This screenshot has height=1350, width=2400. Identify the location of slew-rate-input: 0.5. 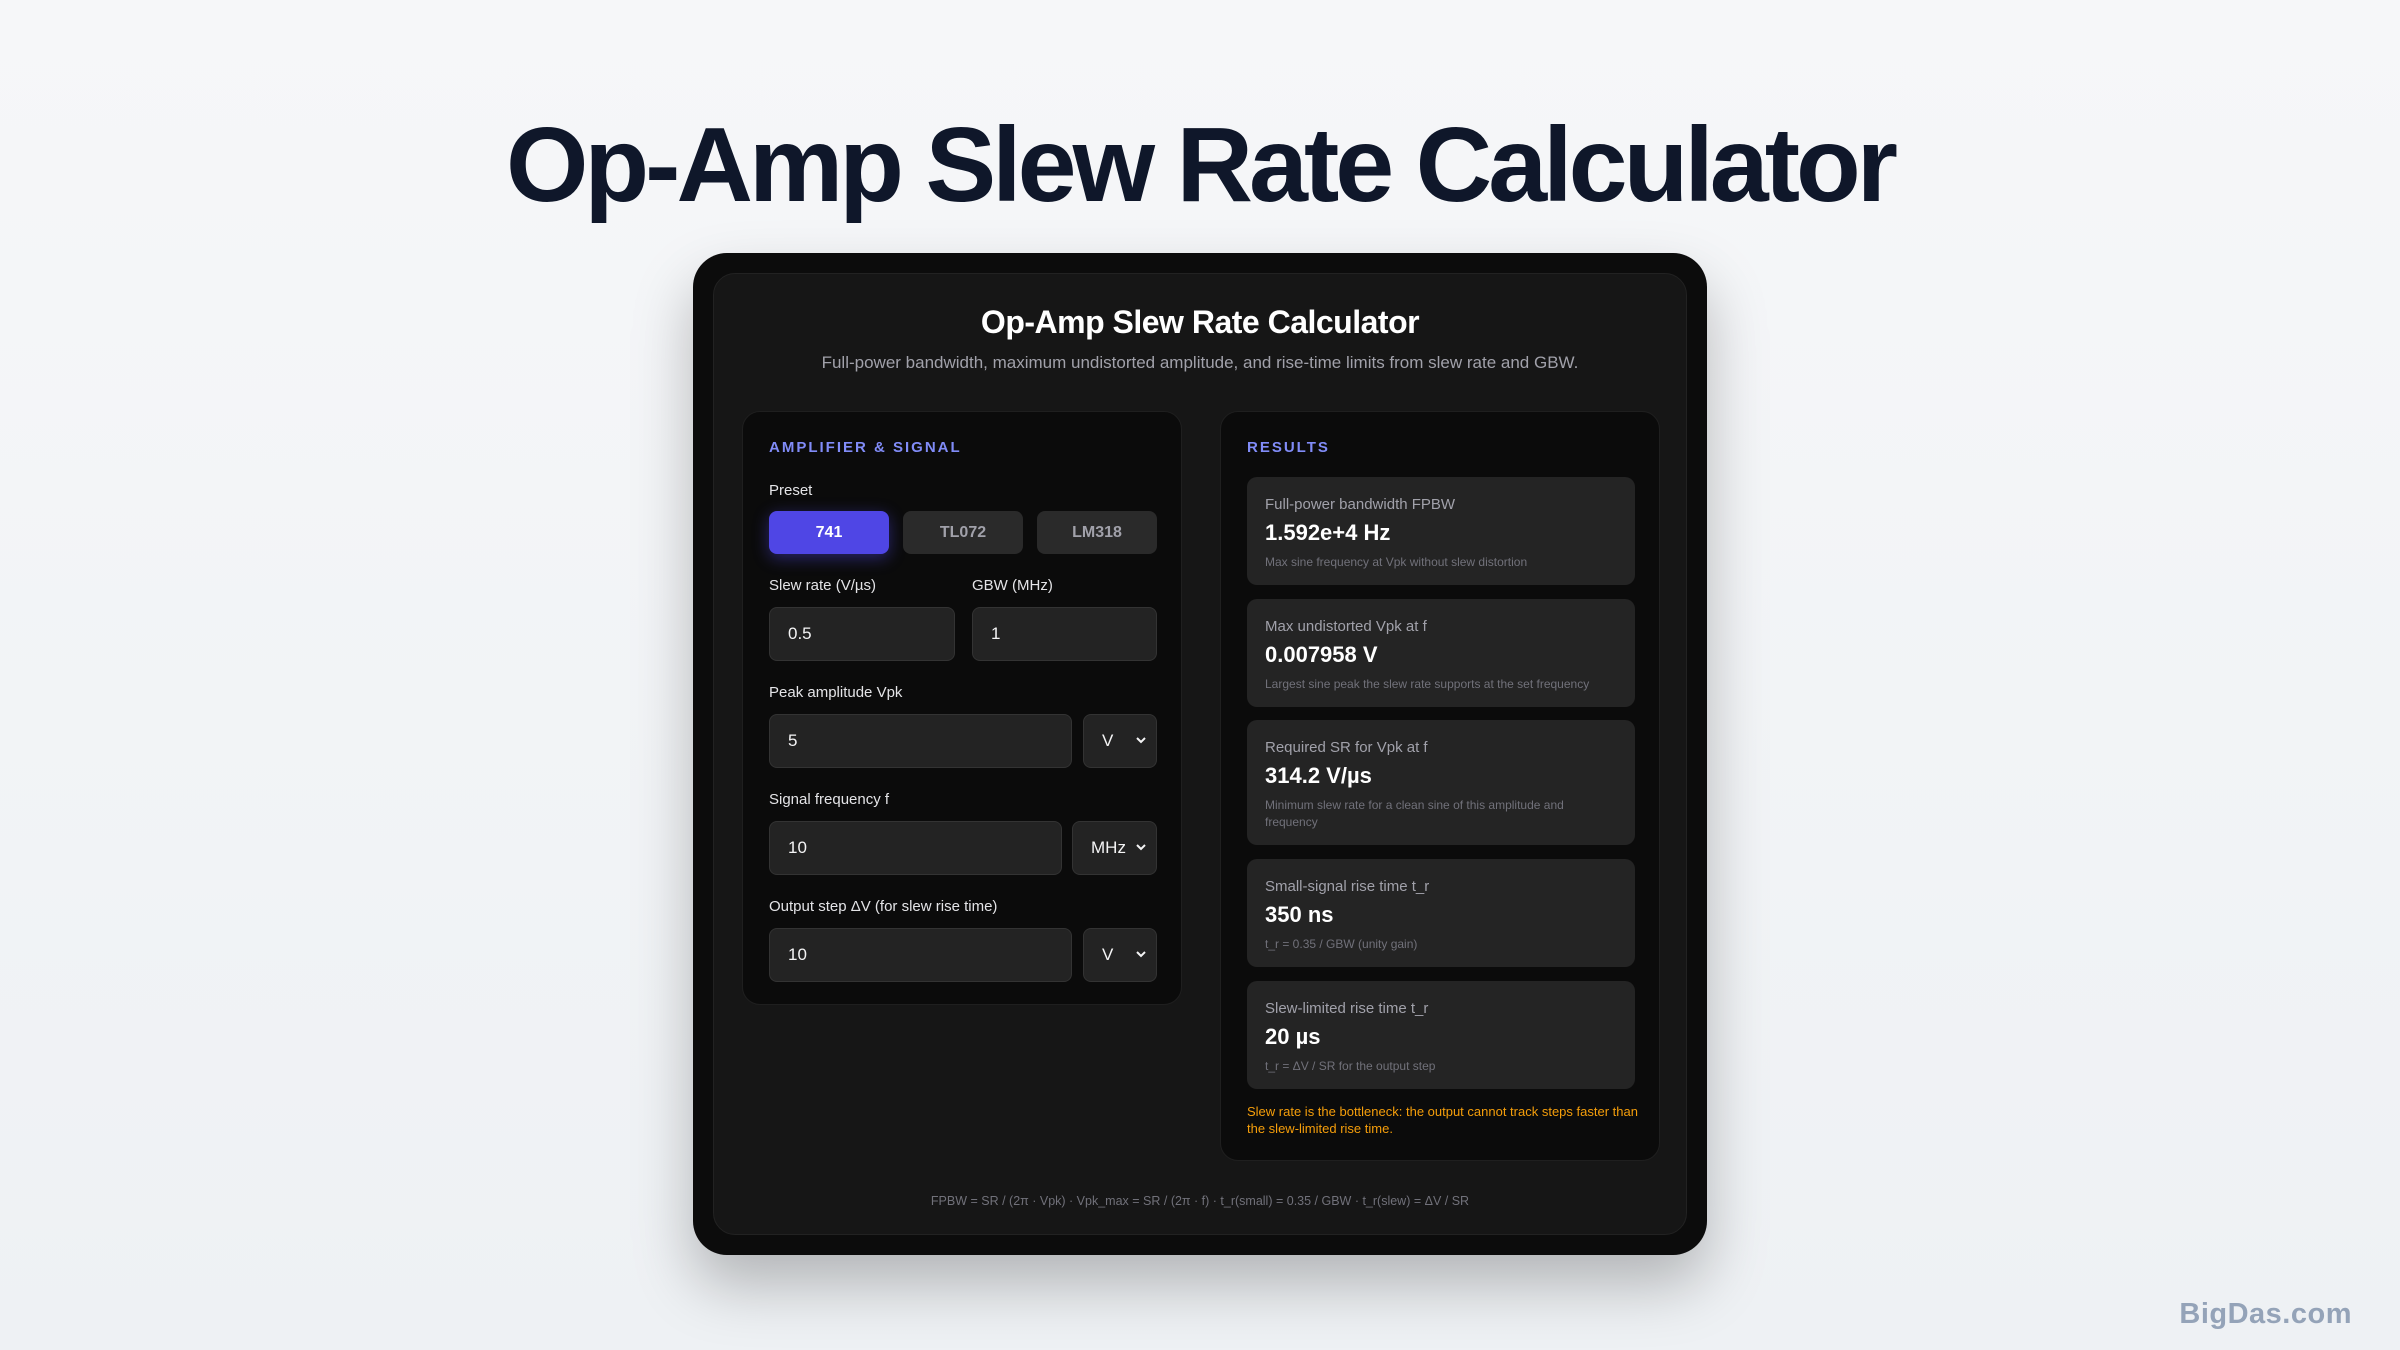
(862, 634).